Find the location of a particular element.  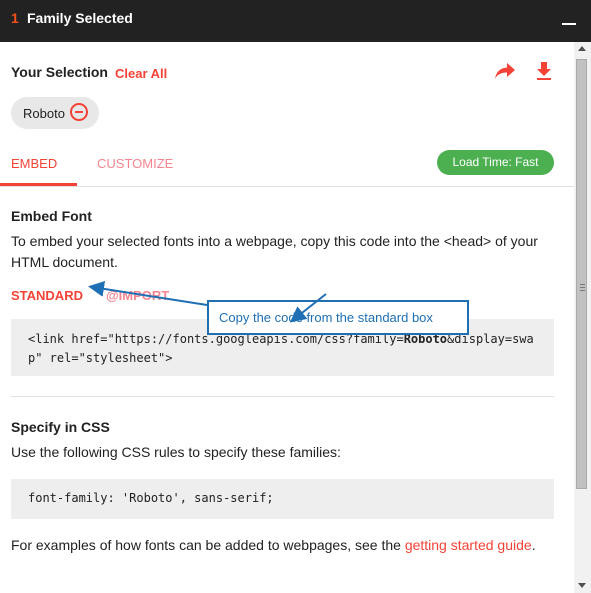

tab-customize: CUSTOMIZE is located at coordinates (135, 163).